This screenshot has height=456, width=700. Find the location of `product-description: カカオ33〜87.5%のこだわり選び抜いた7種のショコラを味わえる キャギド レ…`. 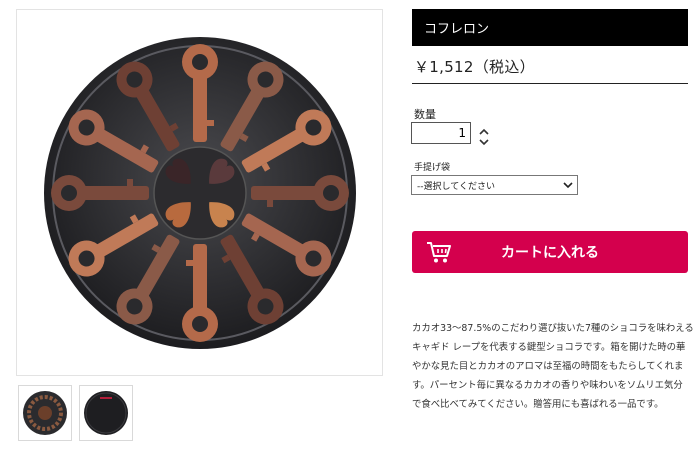

product-description: カカオ33〜87.5%のこだわり選び抜いた7種のショコラを味わえる キャギド レ… is located at coordinates (553, 366).